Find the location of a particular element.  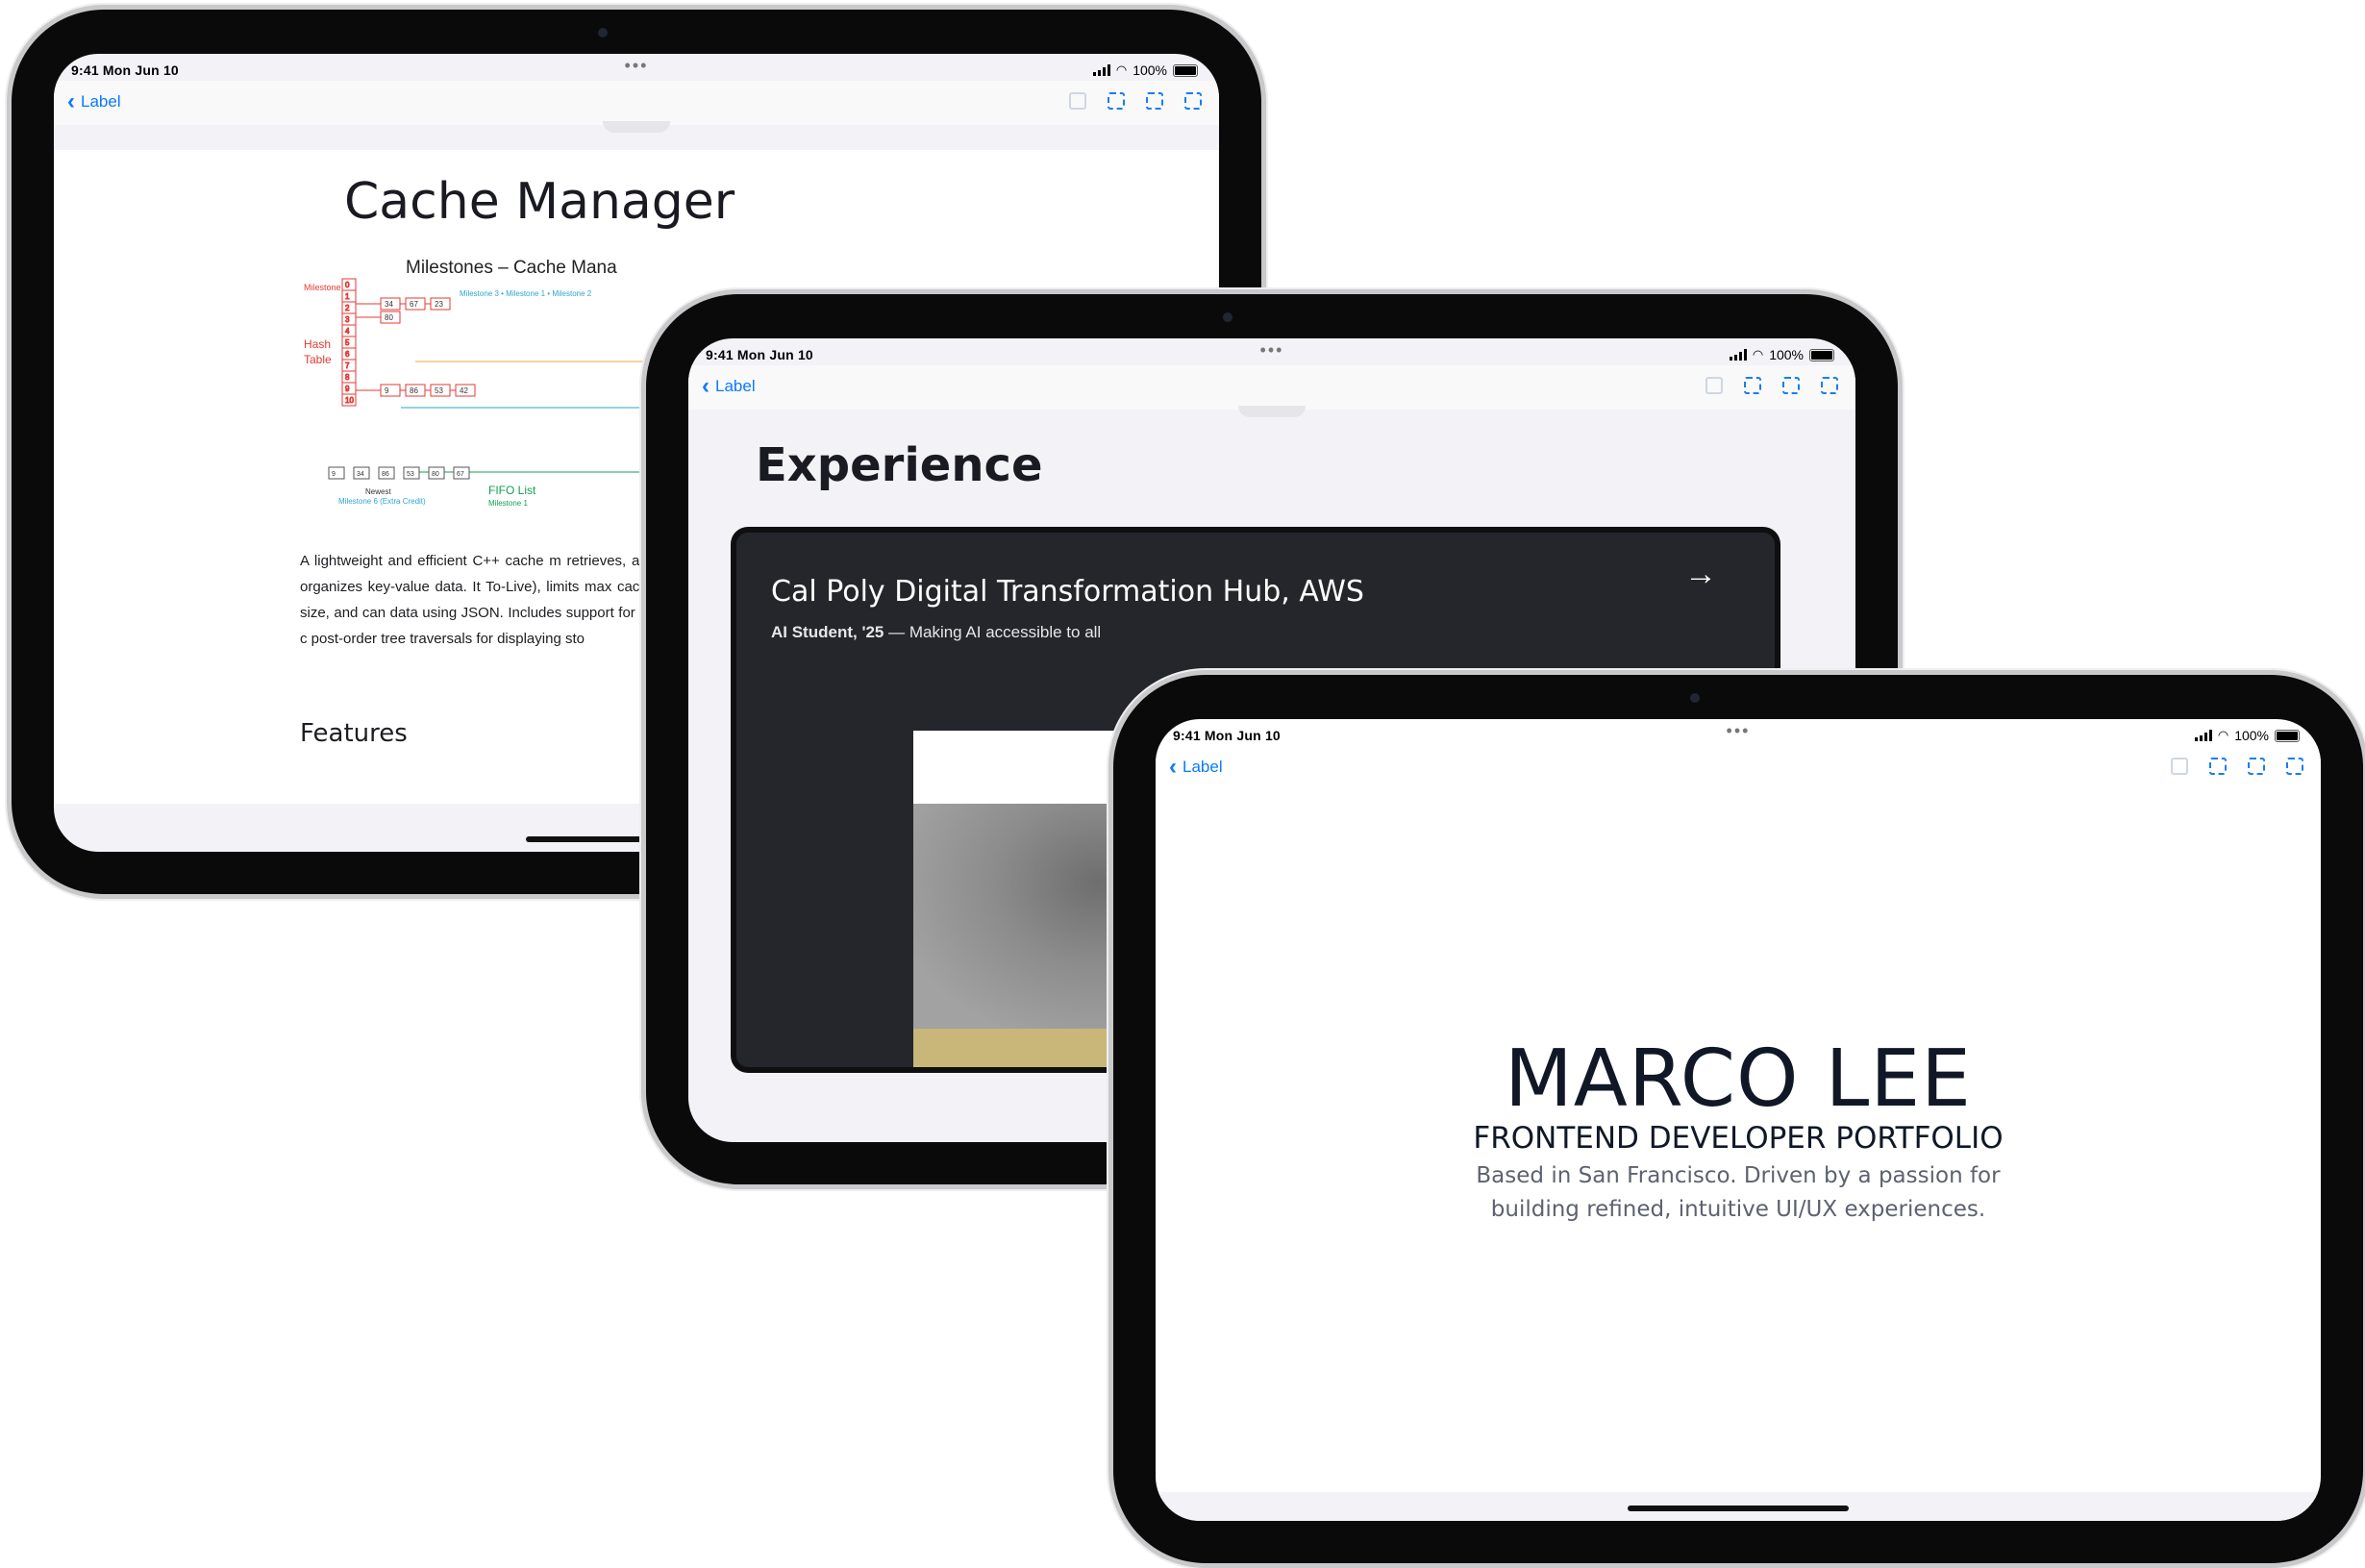

node-value: 86 is located at coordinates (414, 390).